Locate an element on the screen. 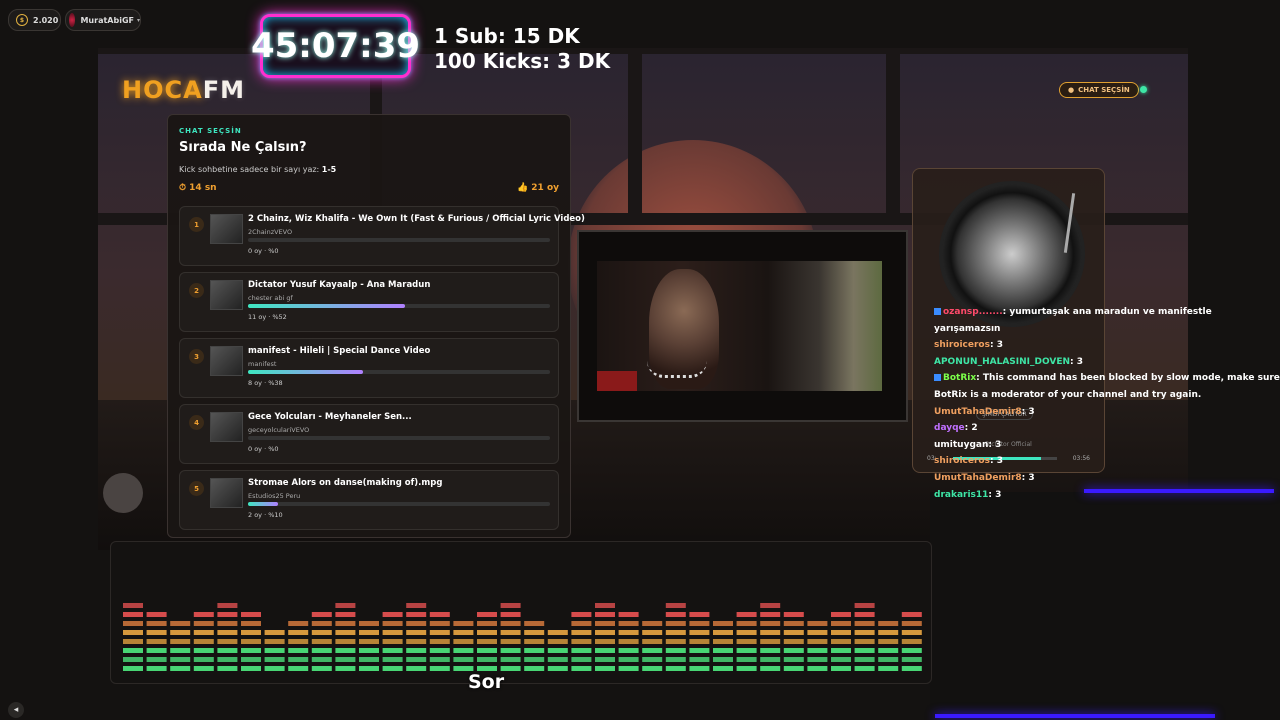  video-player is located at coordinates (742, 326).